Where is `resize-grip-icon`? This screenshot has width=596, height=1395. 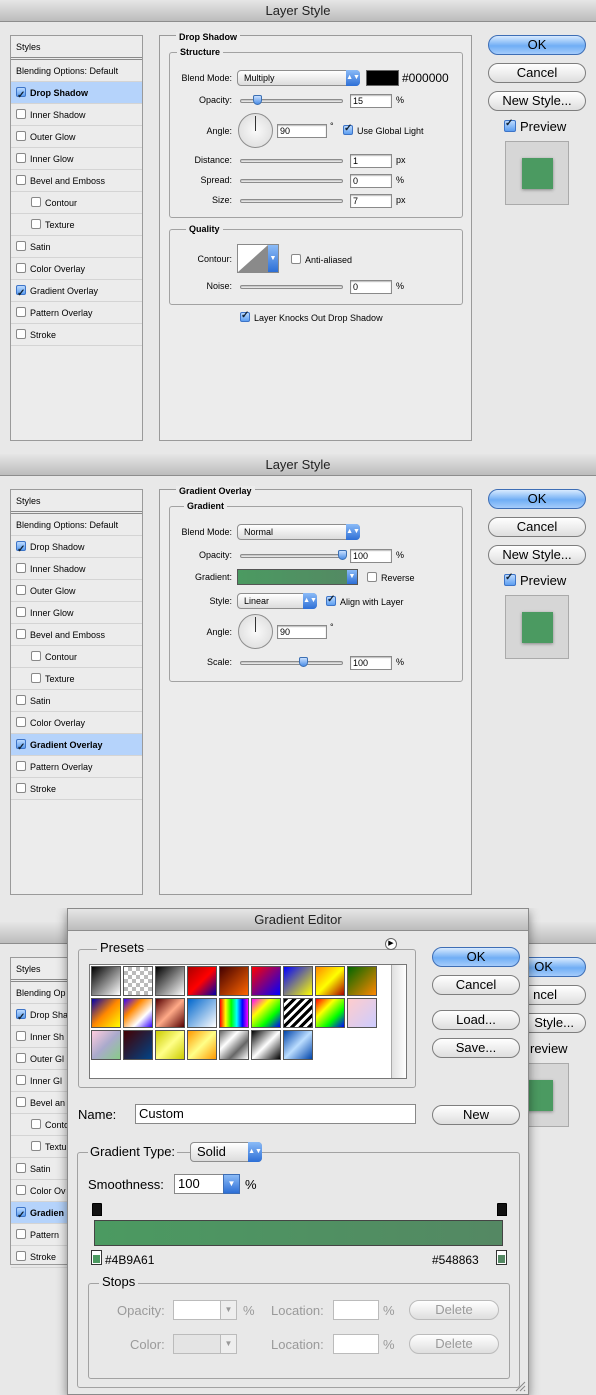 resize-grip-icon is located at coordinates (520, 1386).